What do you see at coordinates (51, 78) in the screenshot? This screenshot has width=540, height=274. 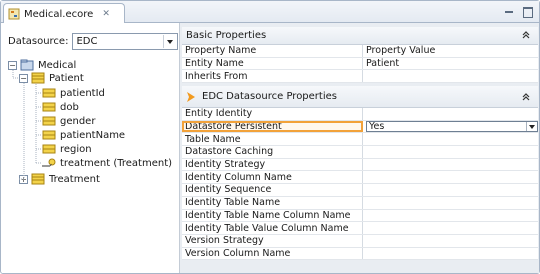 I see `tree-node-patient: − Patient` at bounding box center [51, 78].